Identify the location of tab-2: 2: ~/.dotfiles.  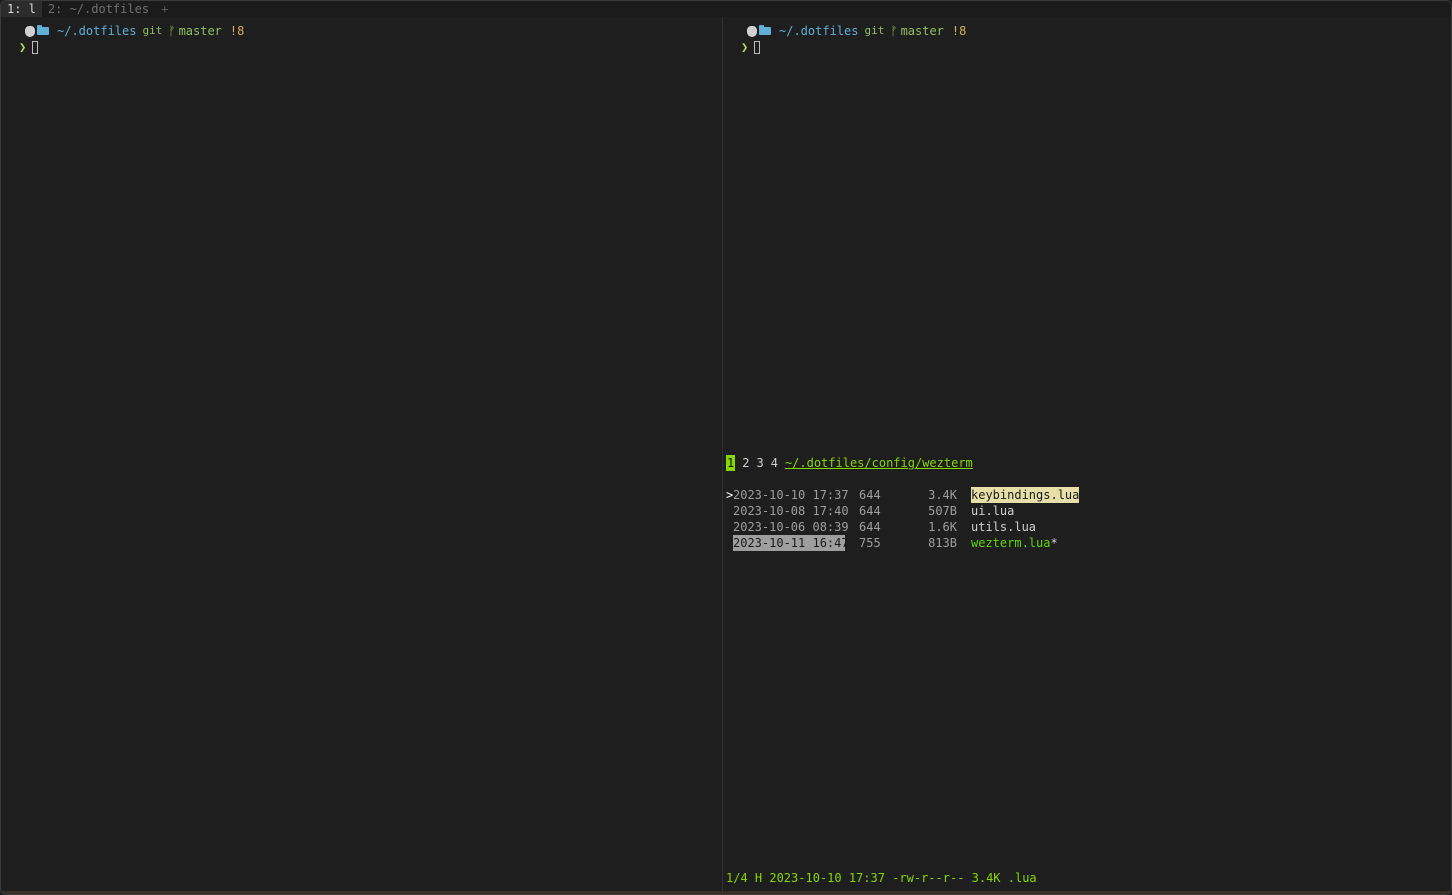
(98, 9).